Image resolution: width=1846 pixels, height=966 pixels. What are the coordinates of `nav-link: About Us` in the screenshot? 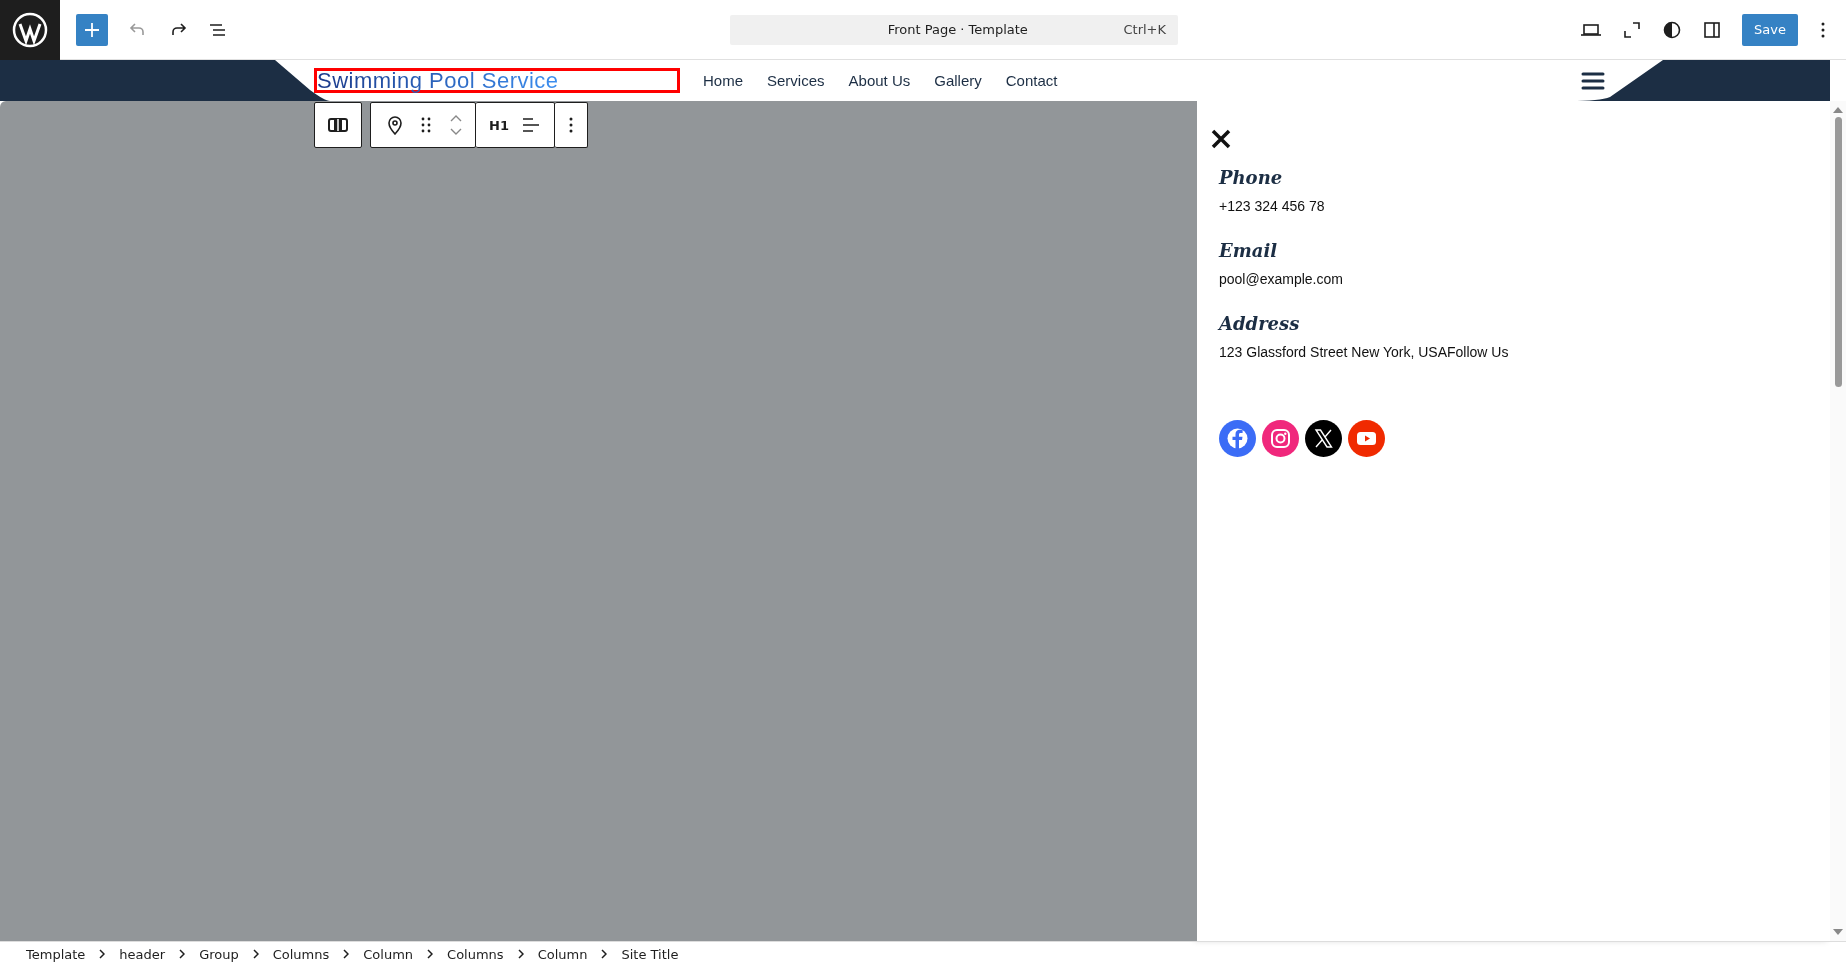 It's located at (879, 80).